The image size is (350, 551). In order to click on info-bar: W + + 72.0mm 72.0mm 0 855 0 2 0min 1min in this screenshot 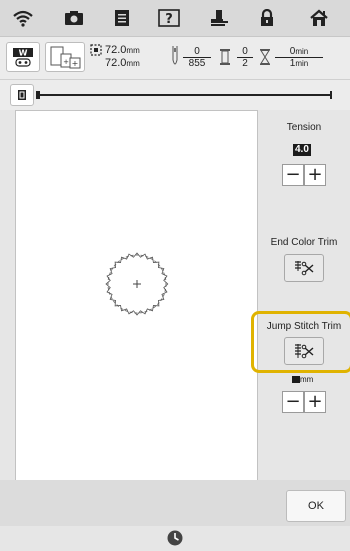, I will do `click(175, 58)`.